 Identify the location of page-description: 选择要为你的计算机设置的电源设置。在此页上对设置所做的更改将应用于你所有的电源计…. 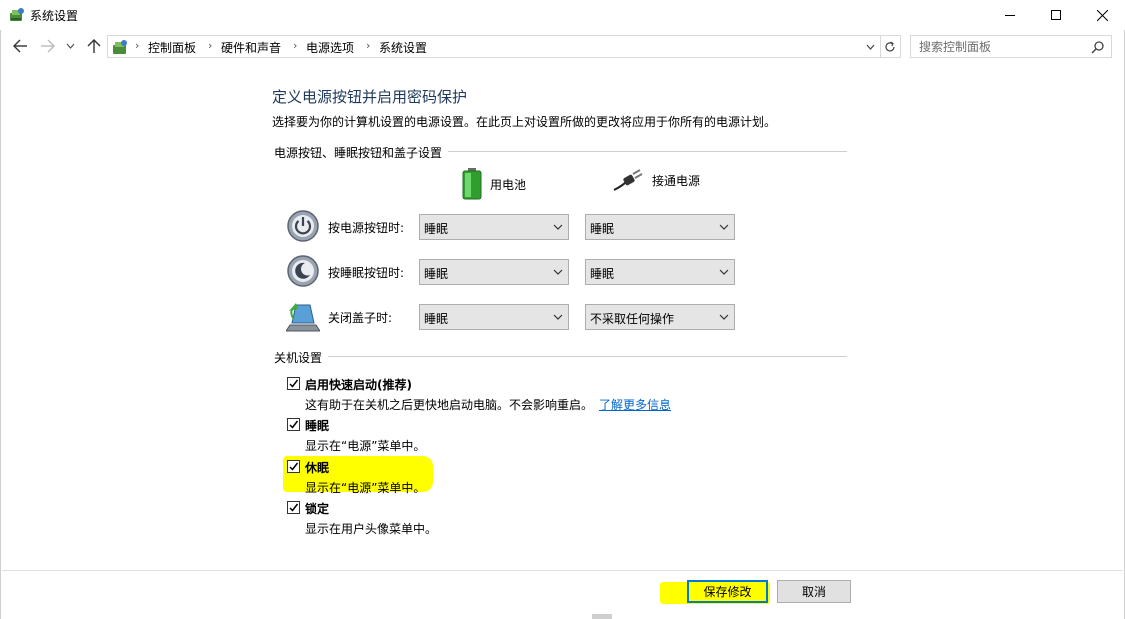
(524, 122).